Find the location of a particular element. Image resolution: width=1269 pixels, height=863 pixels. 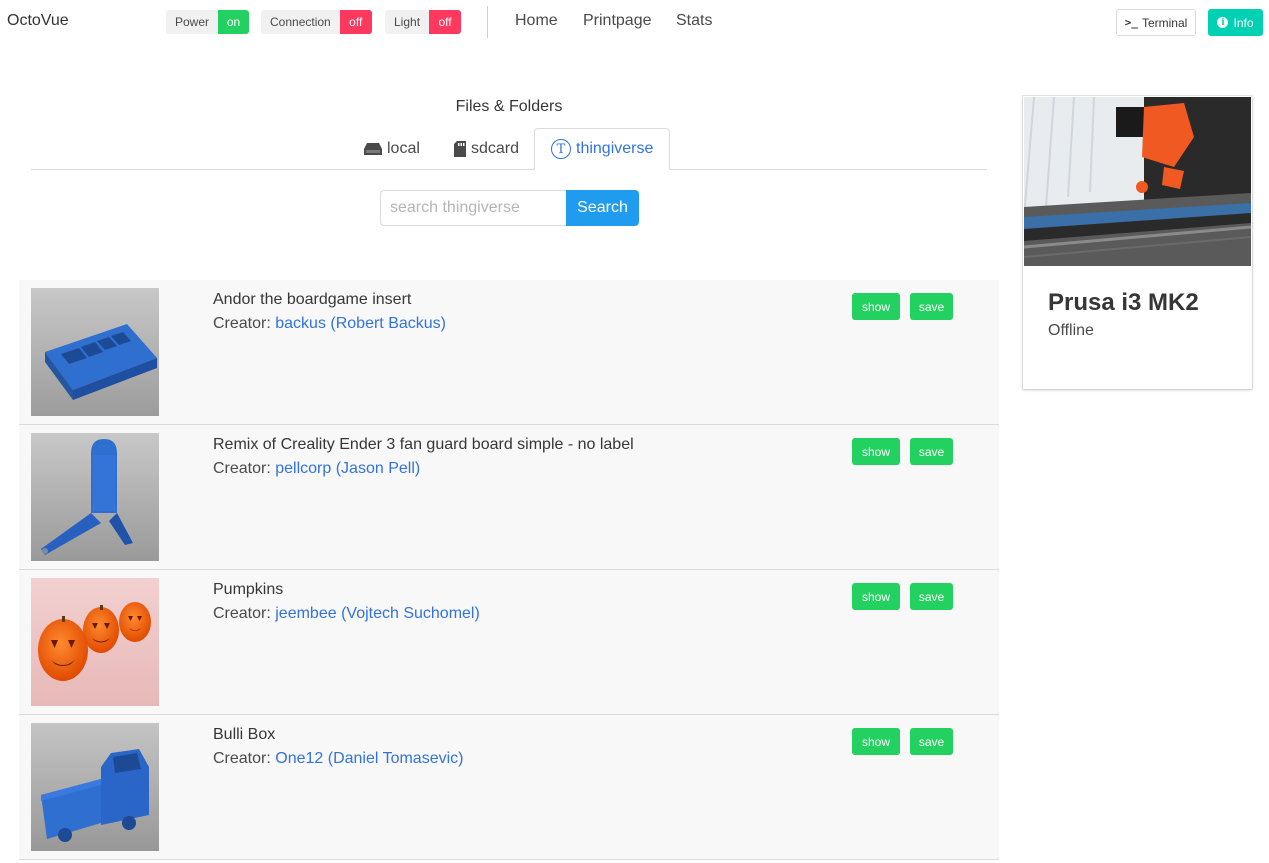

creator-link: backus (Robert Backus) is located at coordinates (360, 323).